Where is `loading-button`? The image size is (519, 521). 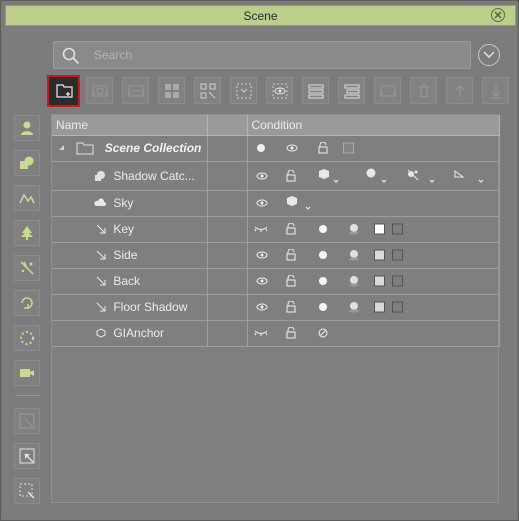
loading-button is located at coordinates (27, 338).